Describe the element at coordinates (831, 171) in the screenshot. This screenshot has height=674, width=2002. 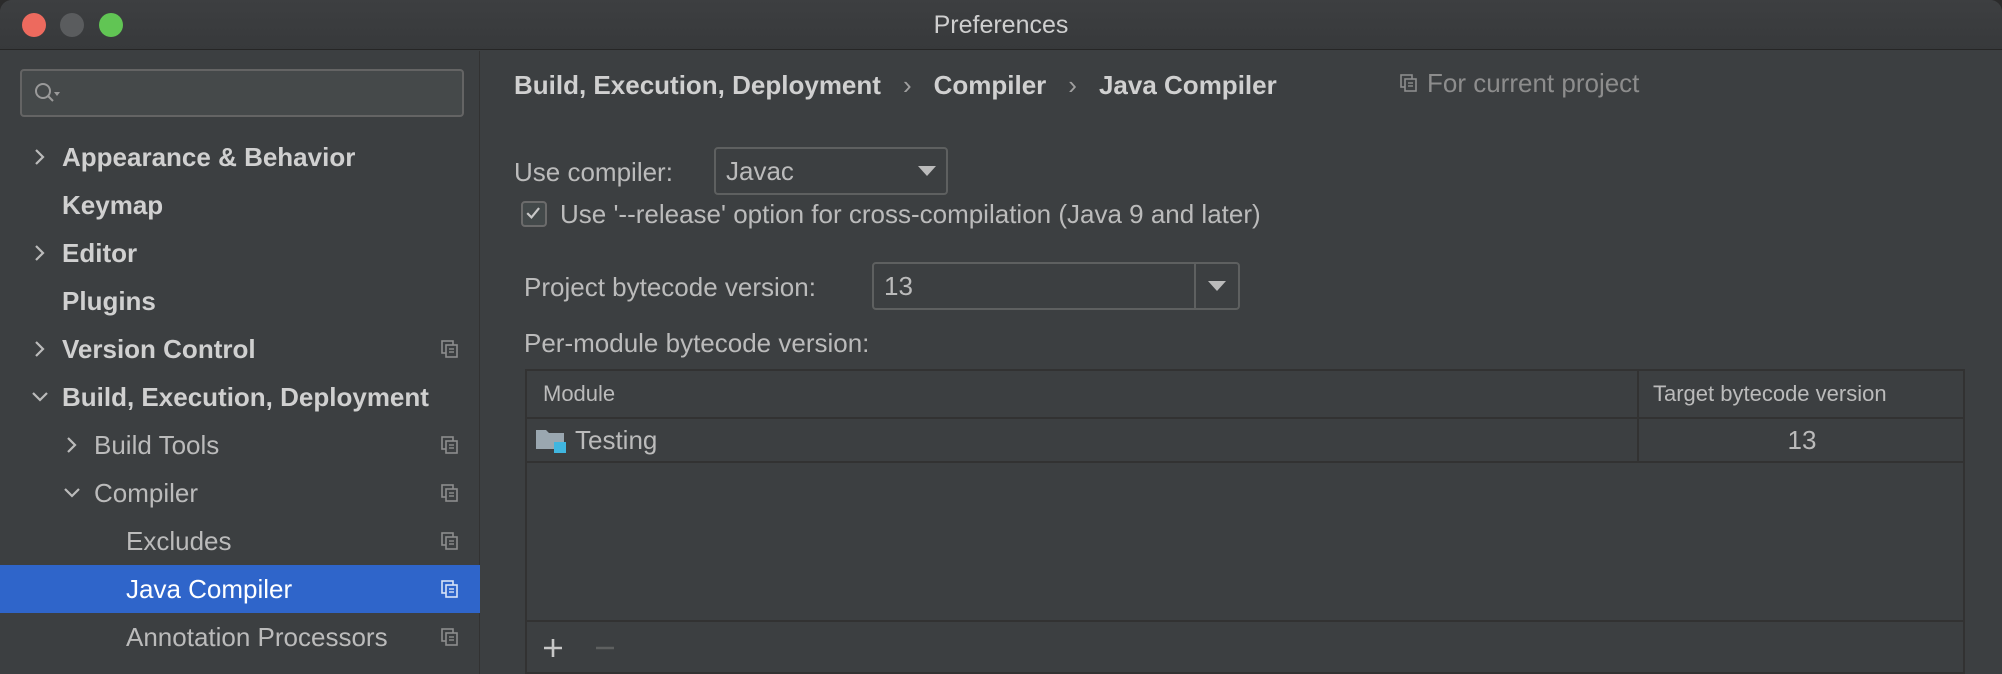
I see `compiler-select: Javac` at that location.